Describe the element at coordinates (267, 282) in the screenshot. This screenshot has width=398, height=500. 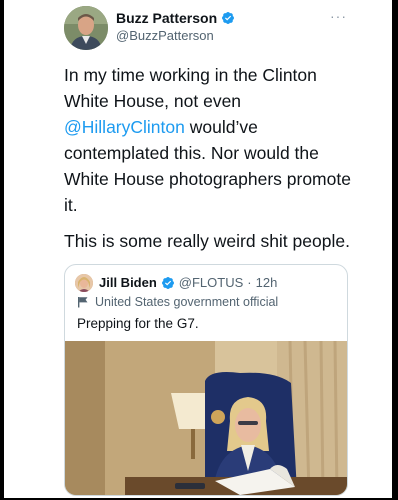
I see `quoted-timestamp: 12h` at that location.